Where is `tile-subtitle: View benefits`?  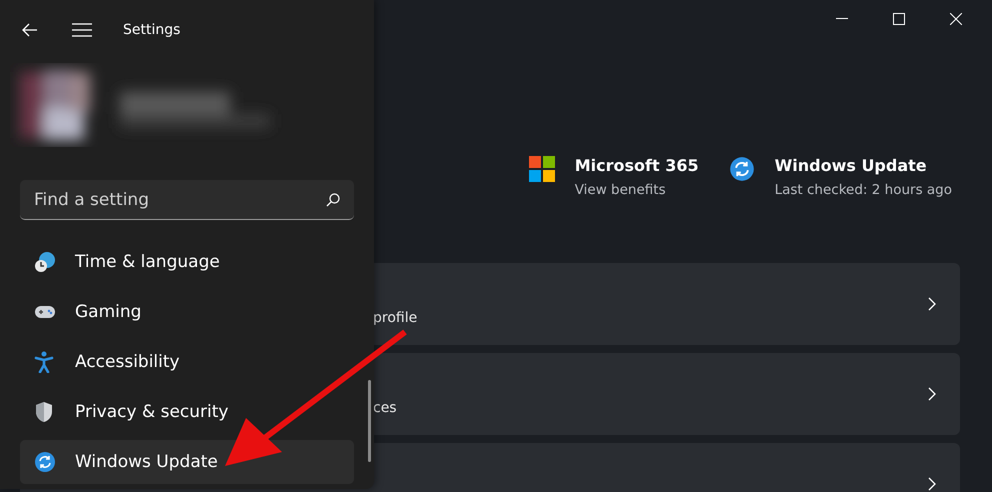 tile-subtitle: View benefits is located at coordinates (620, 190).